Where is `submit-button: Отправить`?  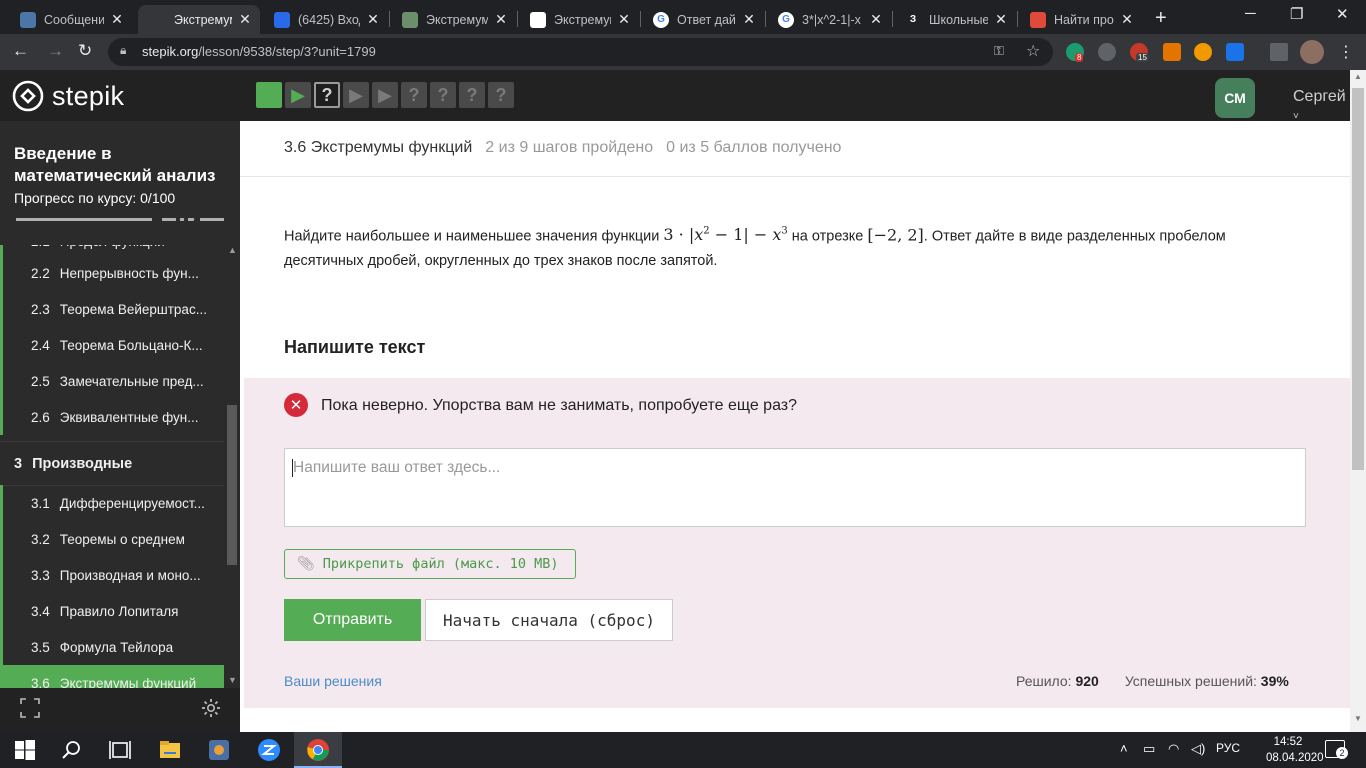 submit-button: Отправить is located at coordinates (352, 620).